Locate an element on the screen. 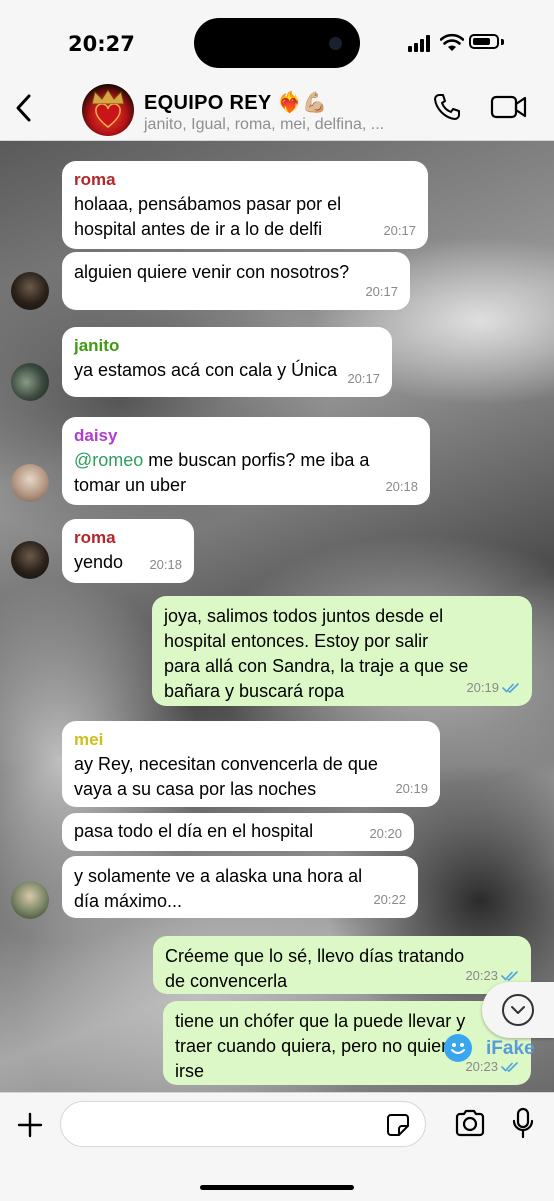  status-time: 20:27 is located at coordinates (101, 44).